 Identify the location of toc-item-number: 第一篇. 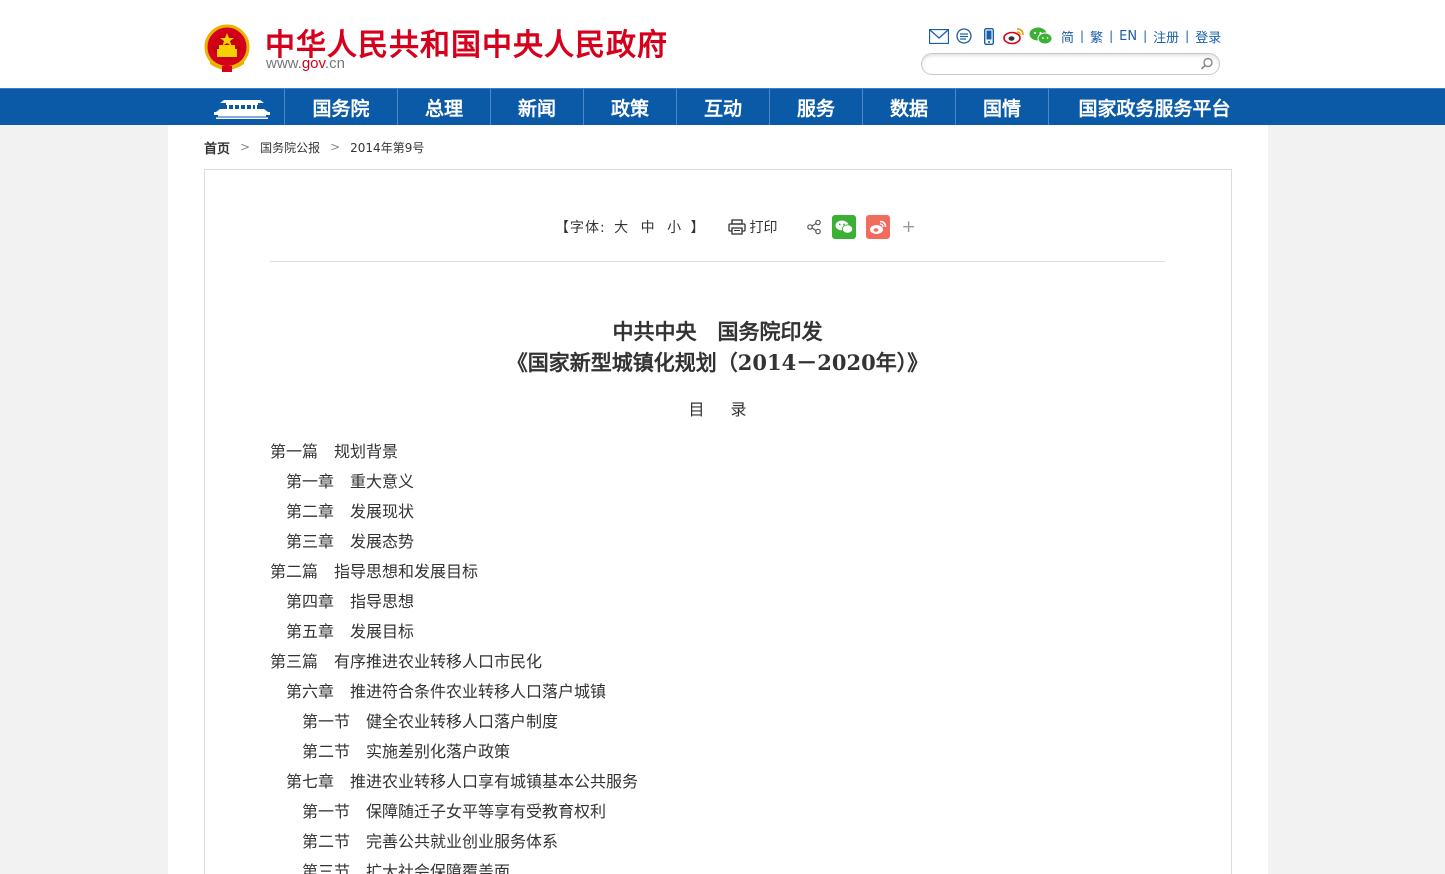
(294, 451).